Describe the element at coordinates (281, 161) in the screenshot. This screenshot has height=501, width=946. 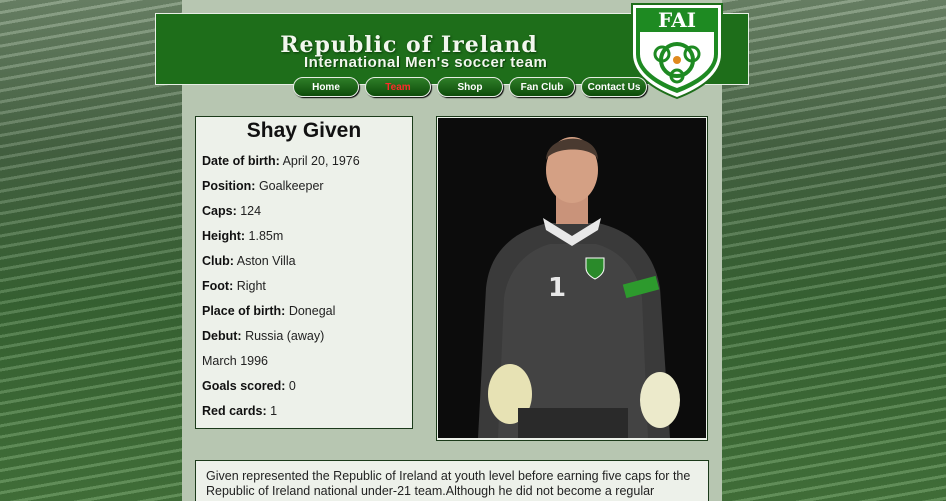
I see `stat-date-of-birth: Date of birth: April 20, 1976` at that location.